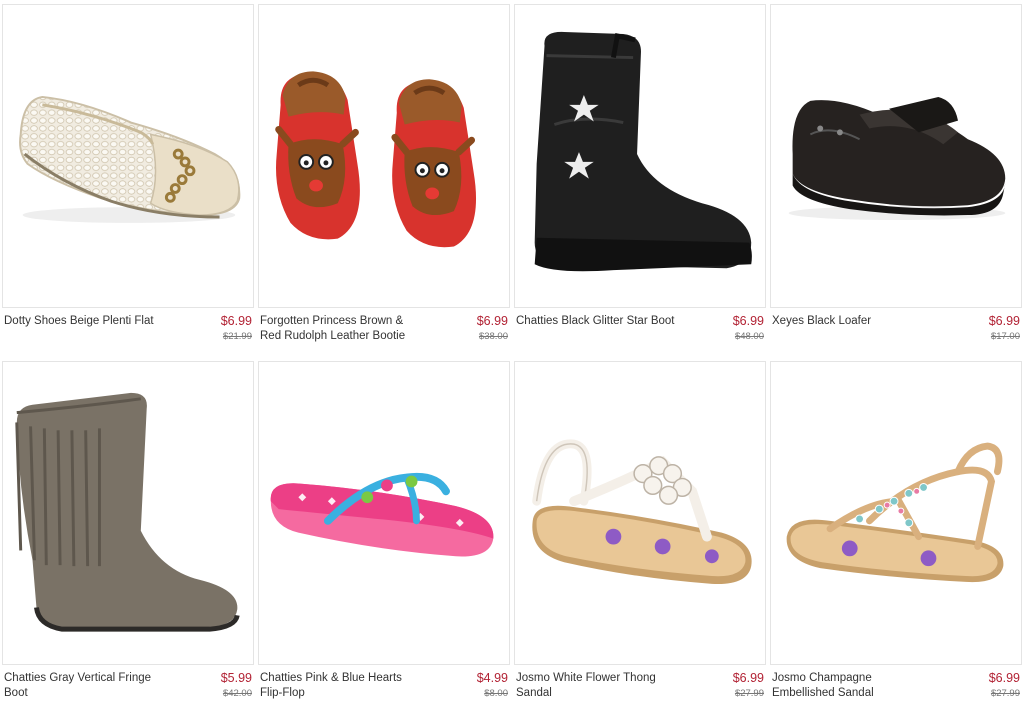  I want to click on champagne-sandal-icon, so click(895, 512).